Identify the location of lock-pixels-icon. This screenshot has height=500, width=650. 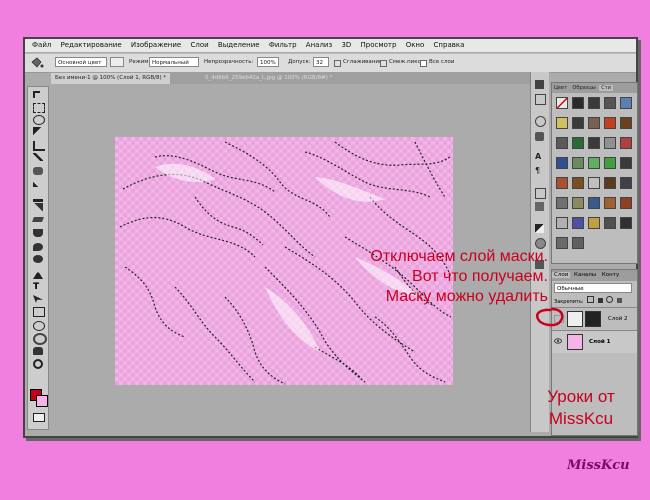
(600, 300).